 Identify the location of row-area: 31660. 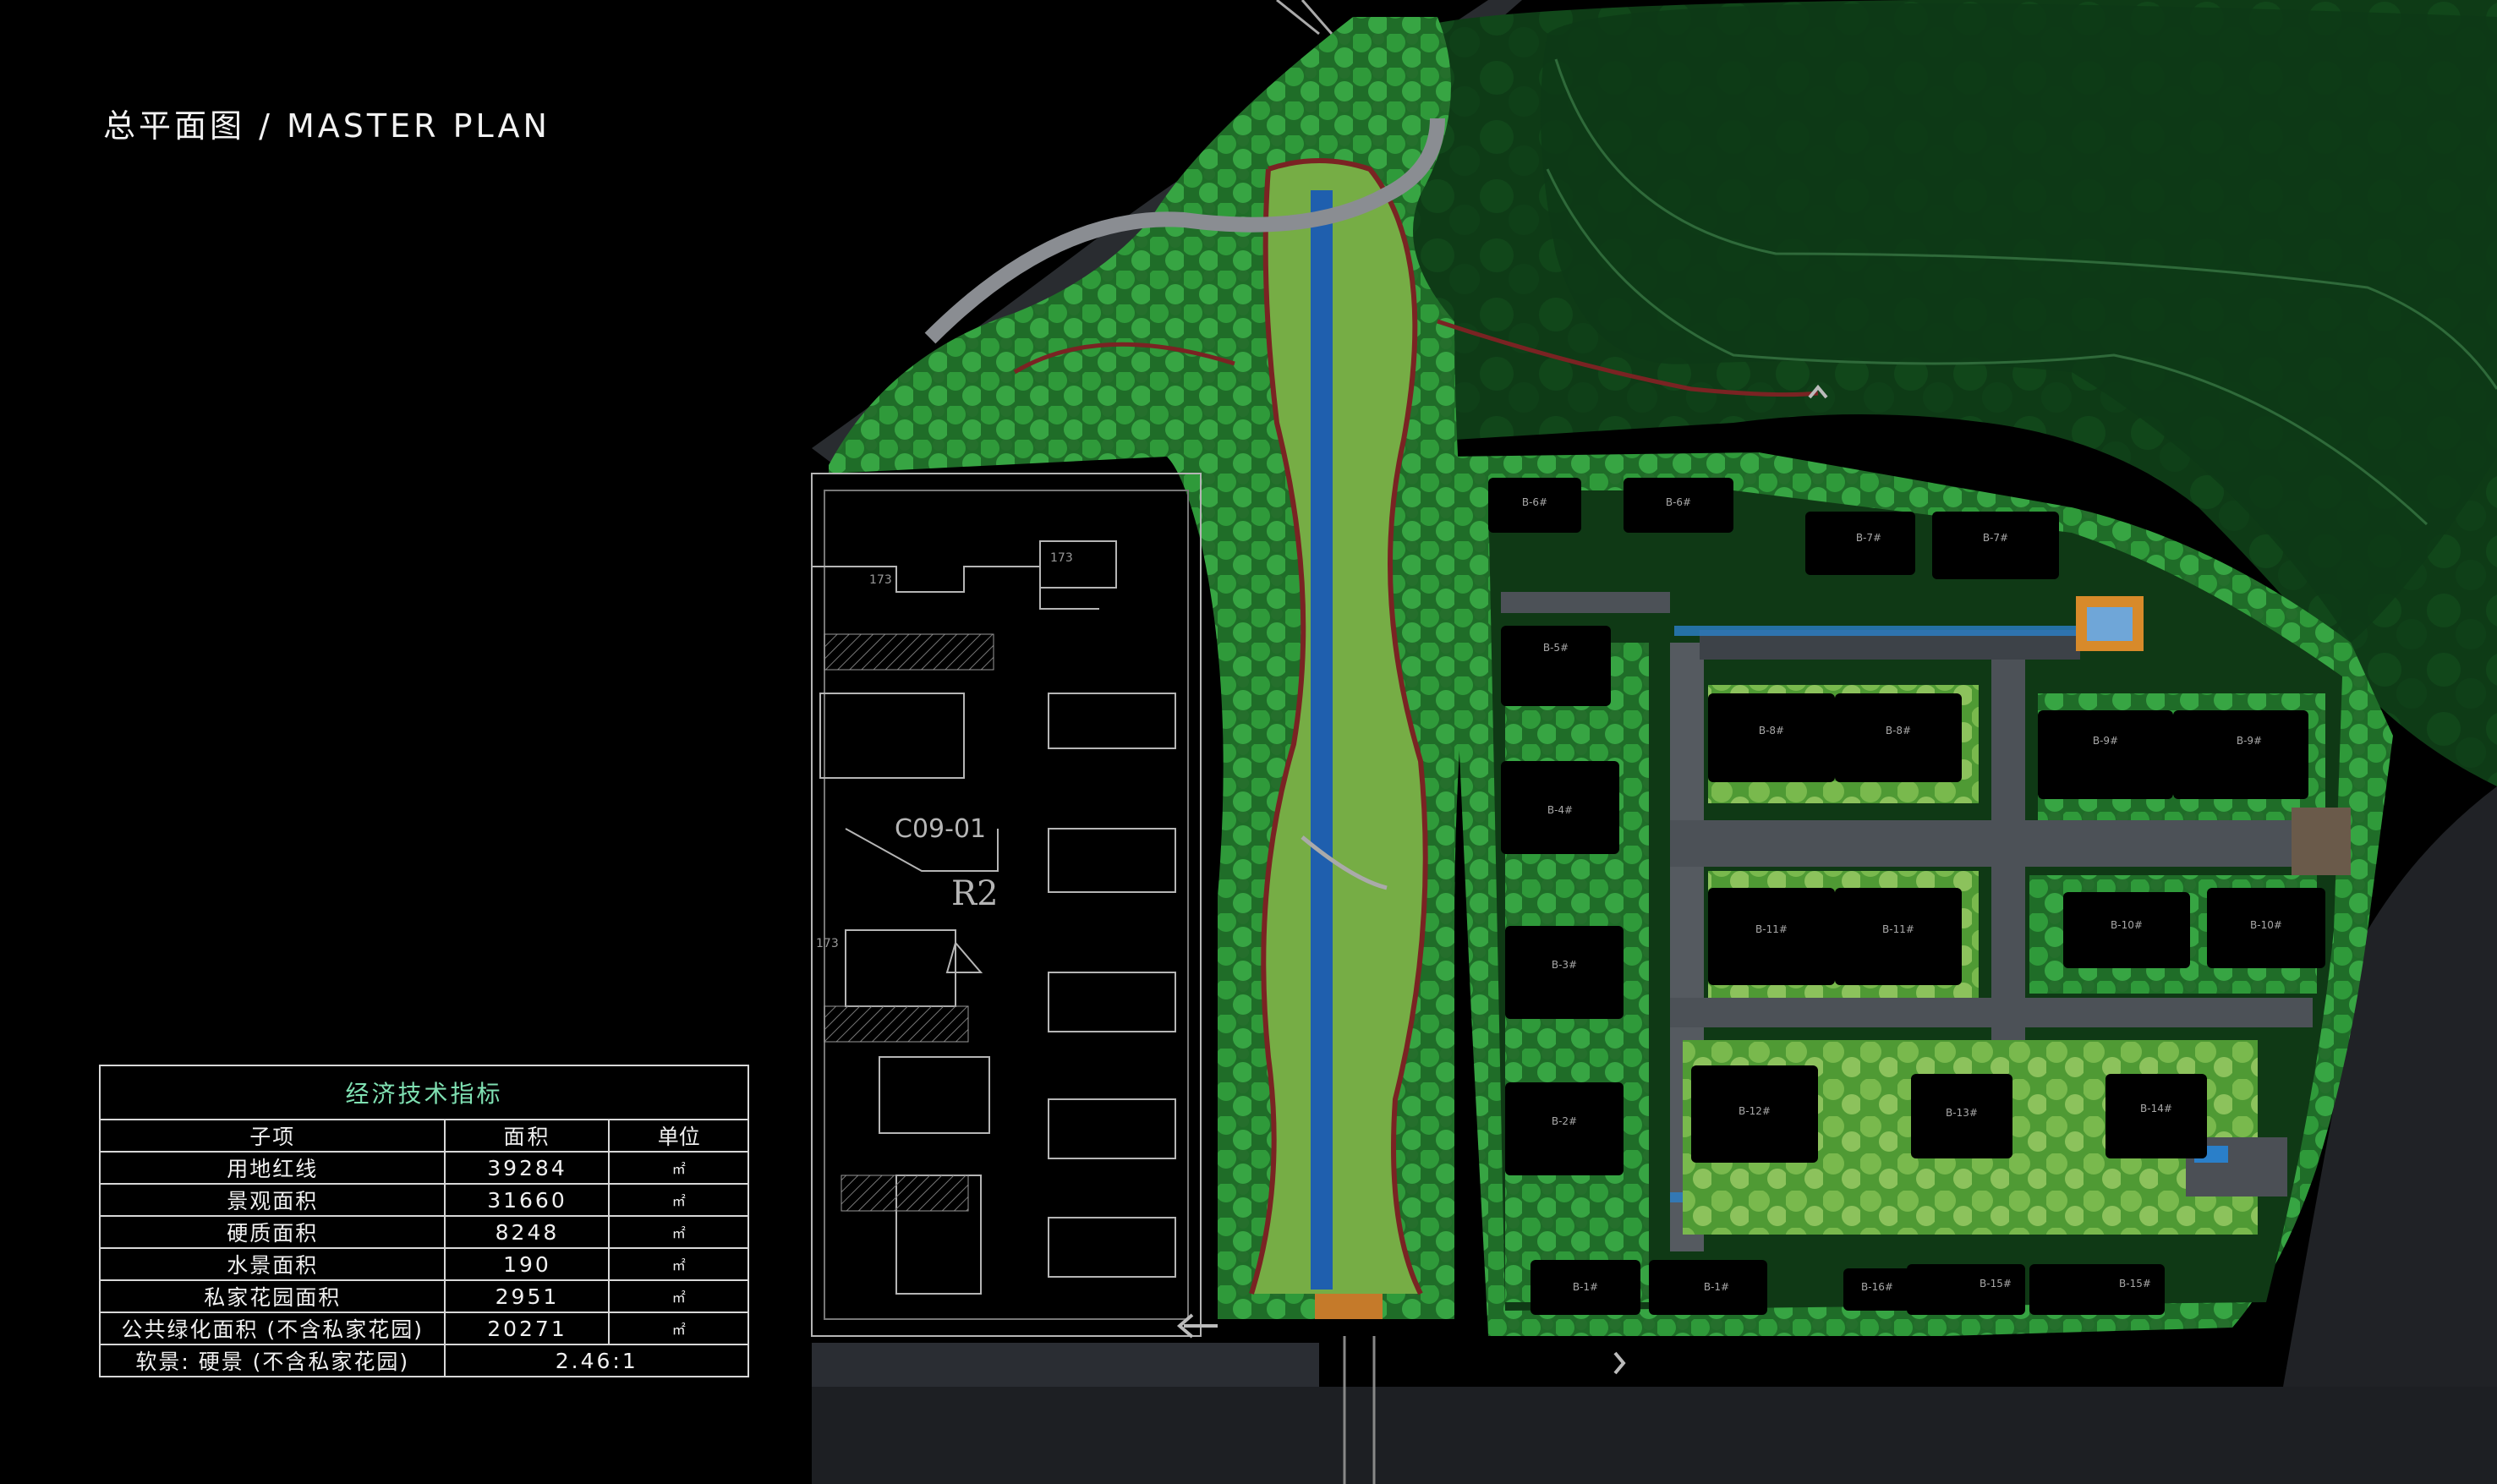
(527, 1200).